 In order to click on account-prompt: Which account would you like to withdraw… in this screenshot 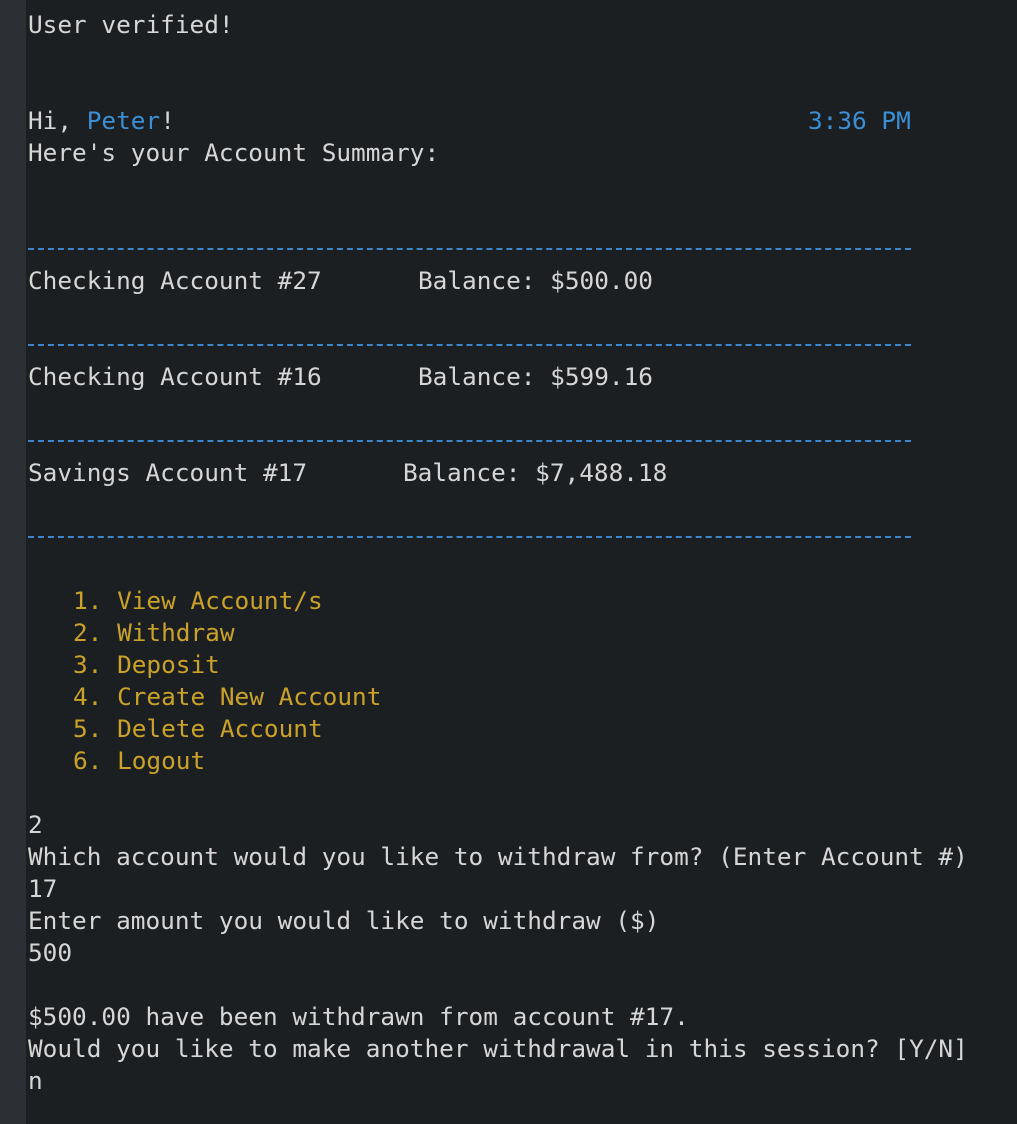, I will do `click(498, 856)`.